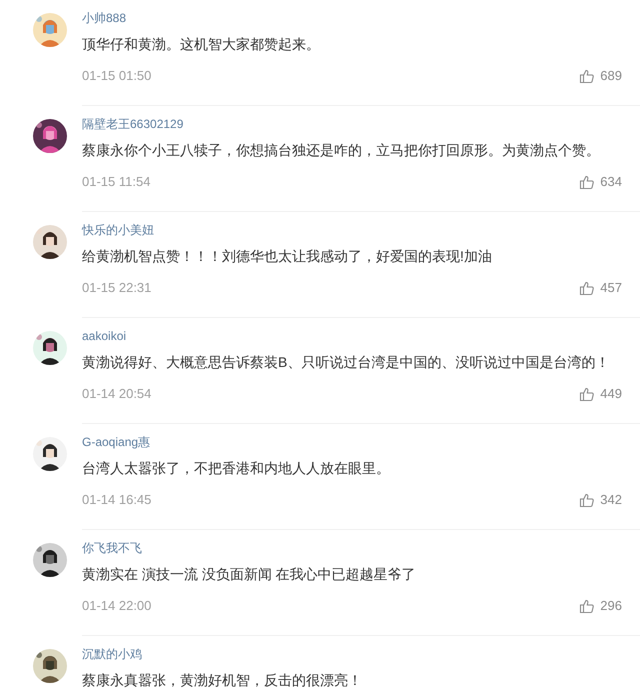  I want to click on username: 隔壁老王66302129, so click(133, 124).